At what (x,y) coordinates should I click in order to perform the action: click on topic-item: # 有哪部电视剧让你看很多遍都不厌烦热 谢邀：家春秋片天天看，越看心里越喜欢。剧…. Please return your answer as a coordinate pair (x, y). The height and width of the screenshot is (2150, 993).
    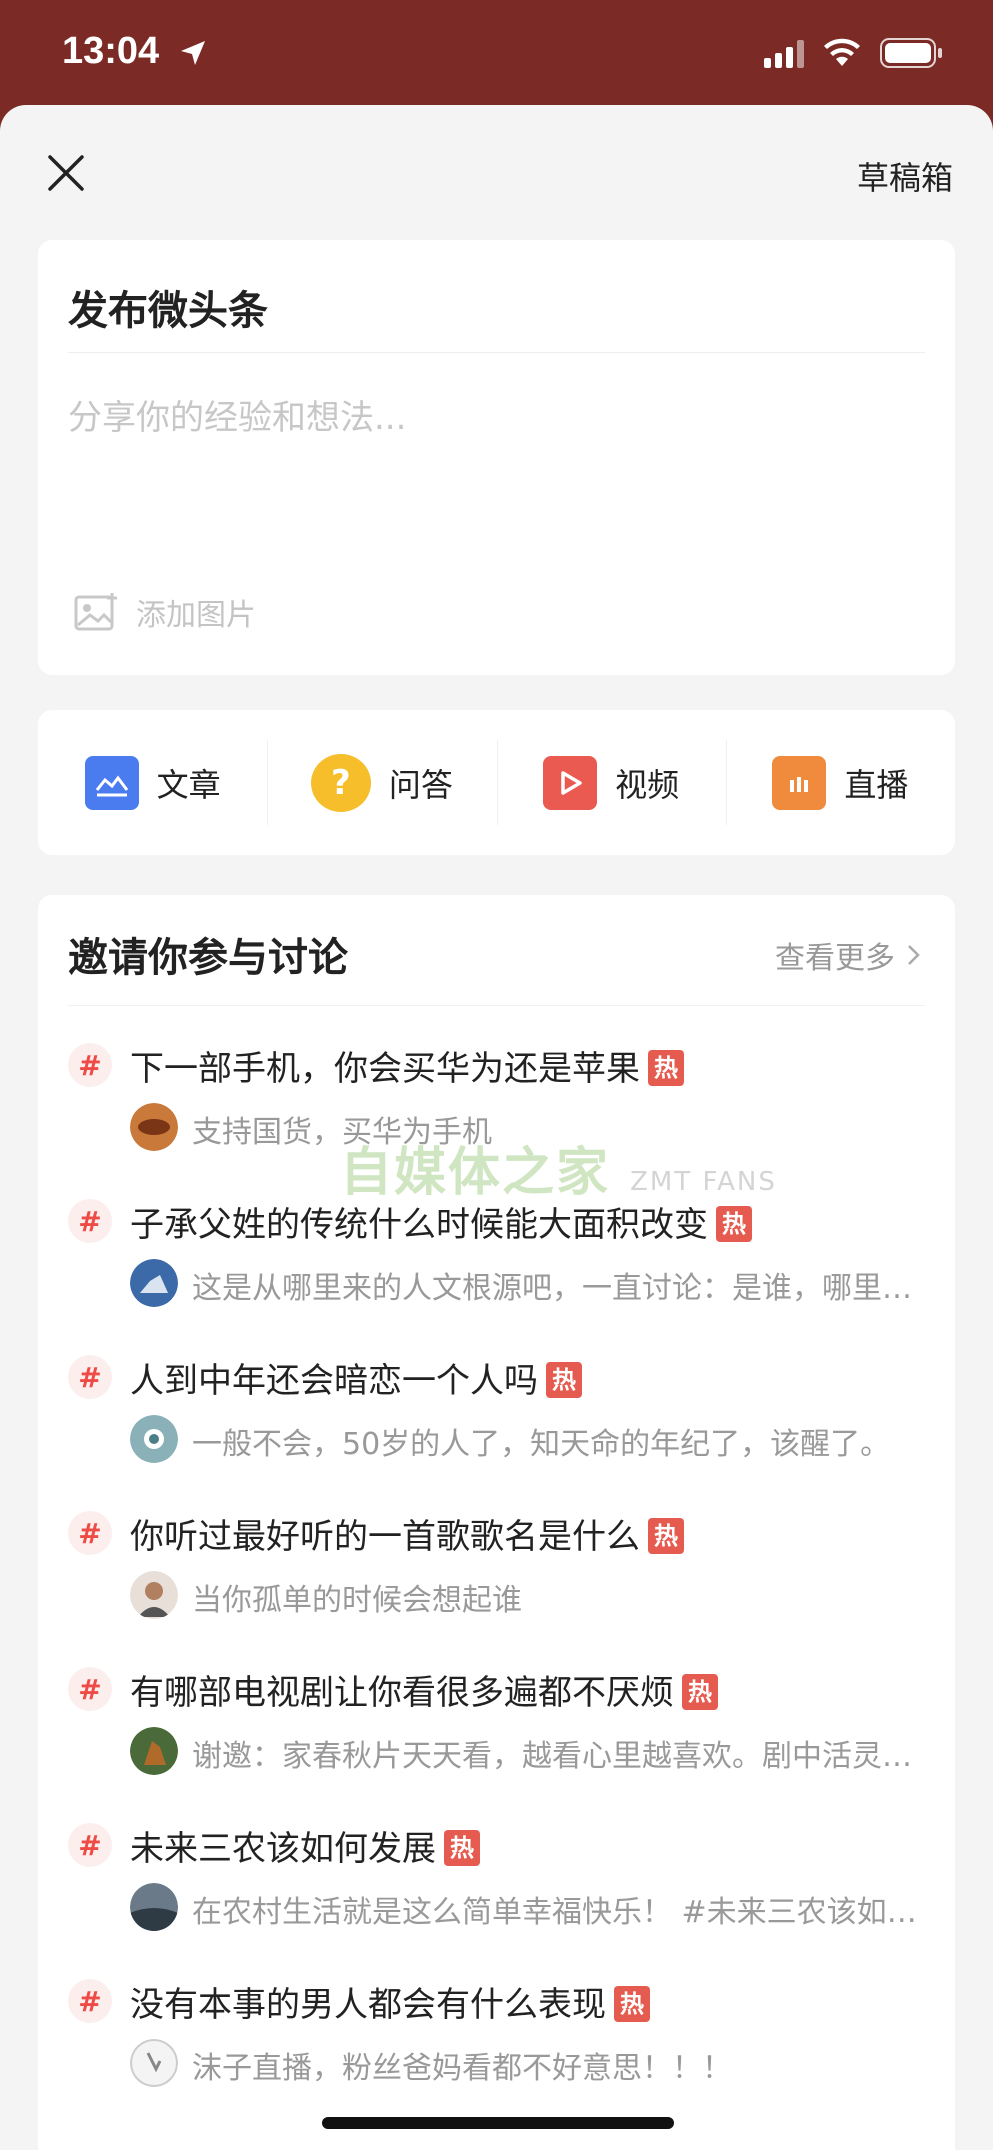
    Looking at the image, I should click on (496, 1732).